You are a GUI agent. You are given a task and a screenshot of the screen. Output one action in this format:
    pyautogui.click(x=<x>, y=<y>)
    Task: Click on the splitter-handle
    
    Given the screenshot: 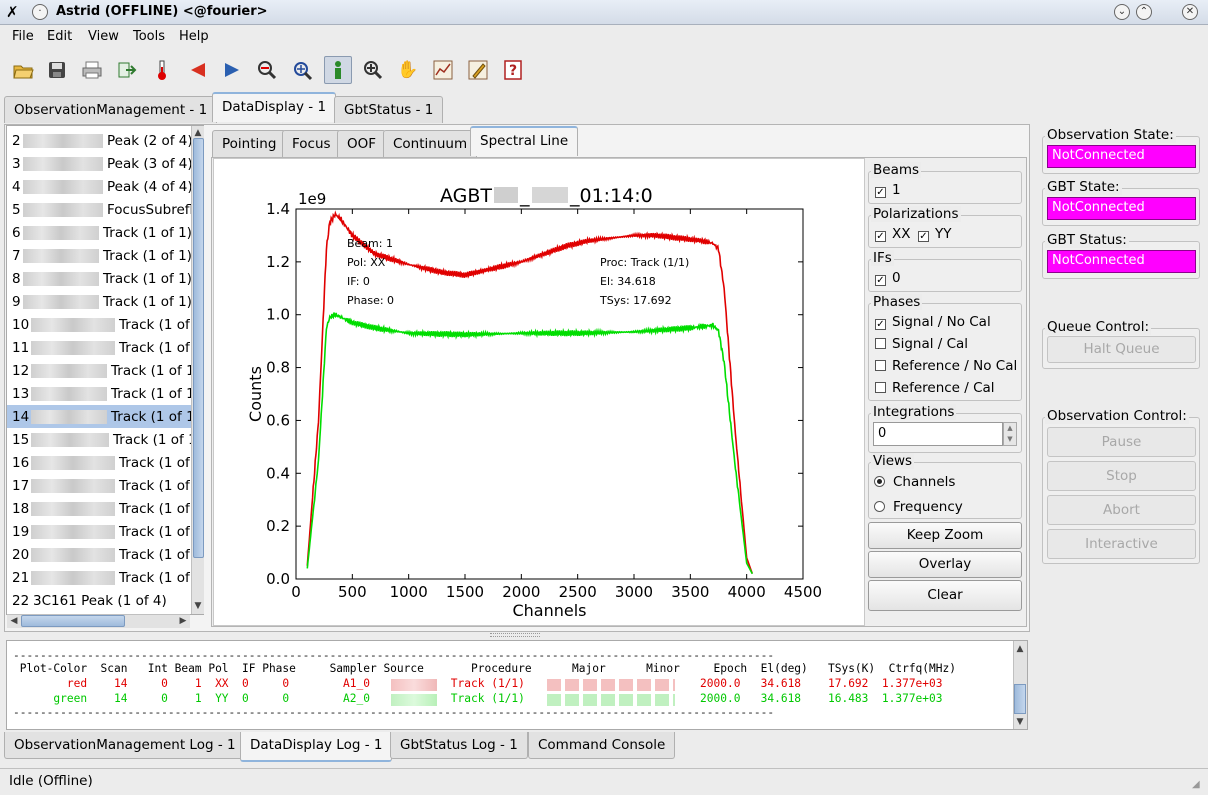 What is the action you would take?
    pyautogui.click(x=515, y=635)
    